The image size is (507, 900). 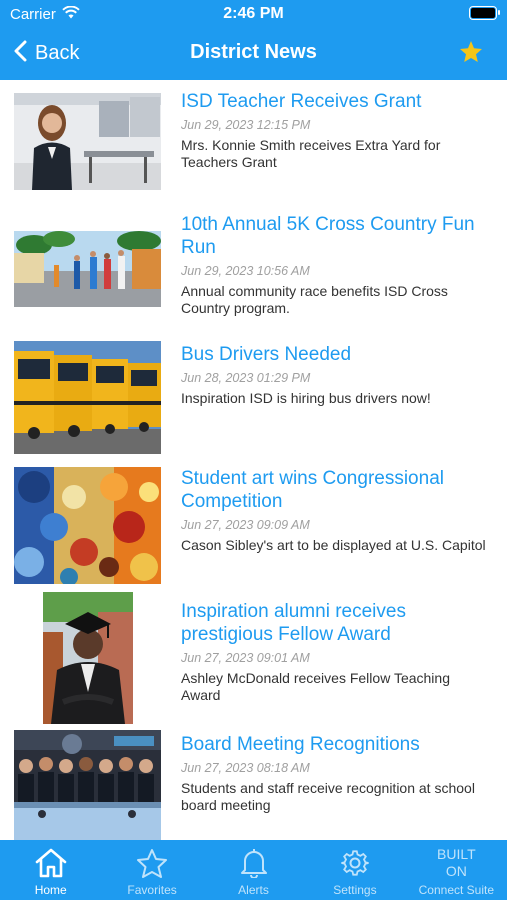 I want to click on tab-home-label: Home, so click(x=50, y=890).